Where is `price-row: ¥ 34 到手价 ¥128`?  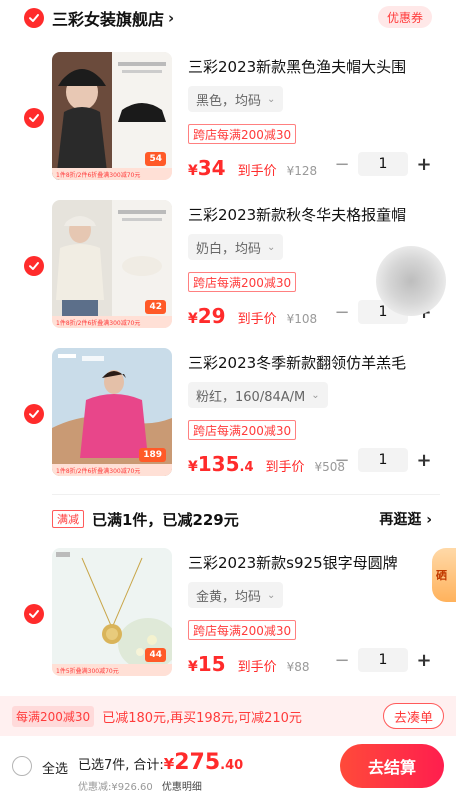
price-row: ¥ 34 到手价 ¥128 is located at coordinates (252, 168).